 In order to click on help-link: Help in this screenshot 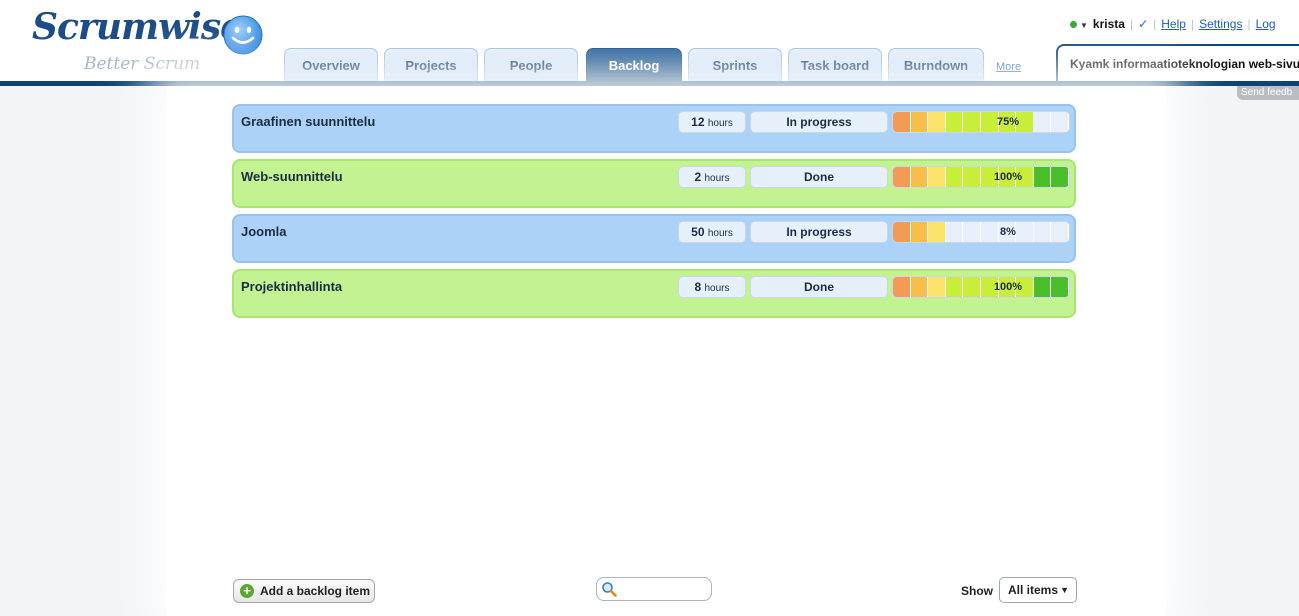, I will do `click(1173, 24)`.